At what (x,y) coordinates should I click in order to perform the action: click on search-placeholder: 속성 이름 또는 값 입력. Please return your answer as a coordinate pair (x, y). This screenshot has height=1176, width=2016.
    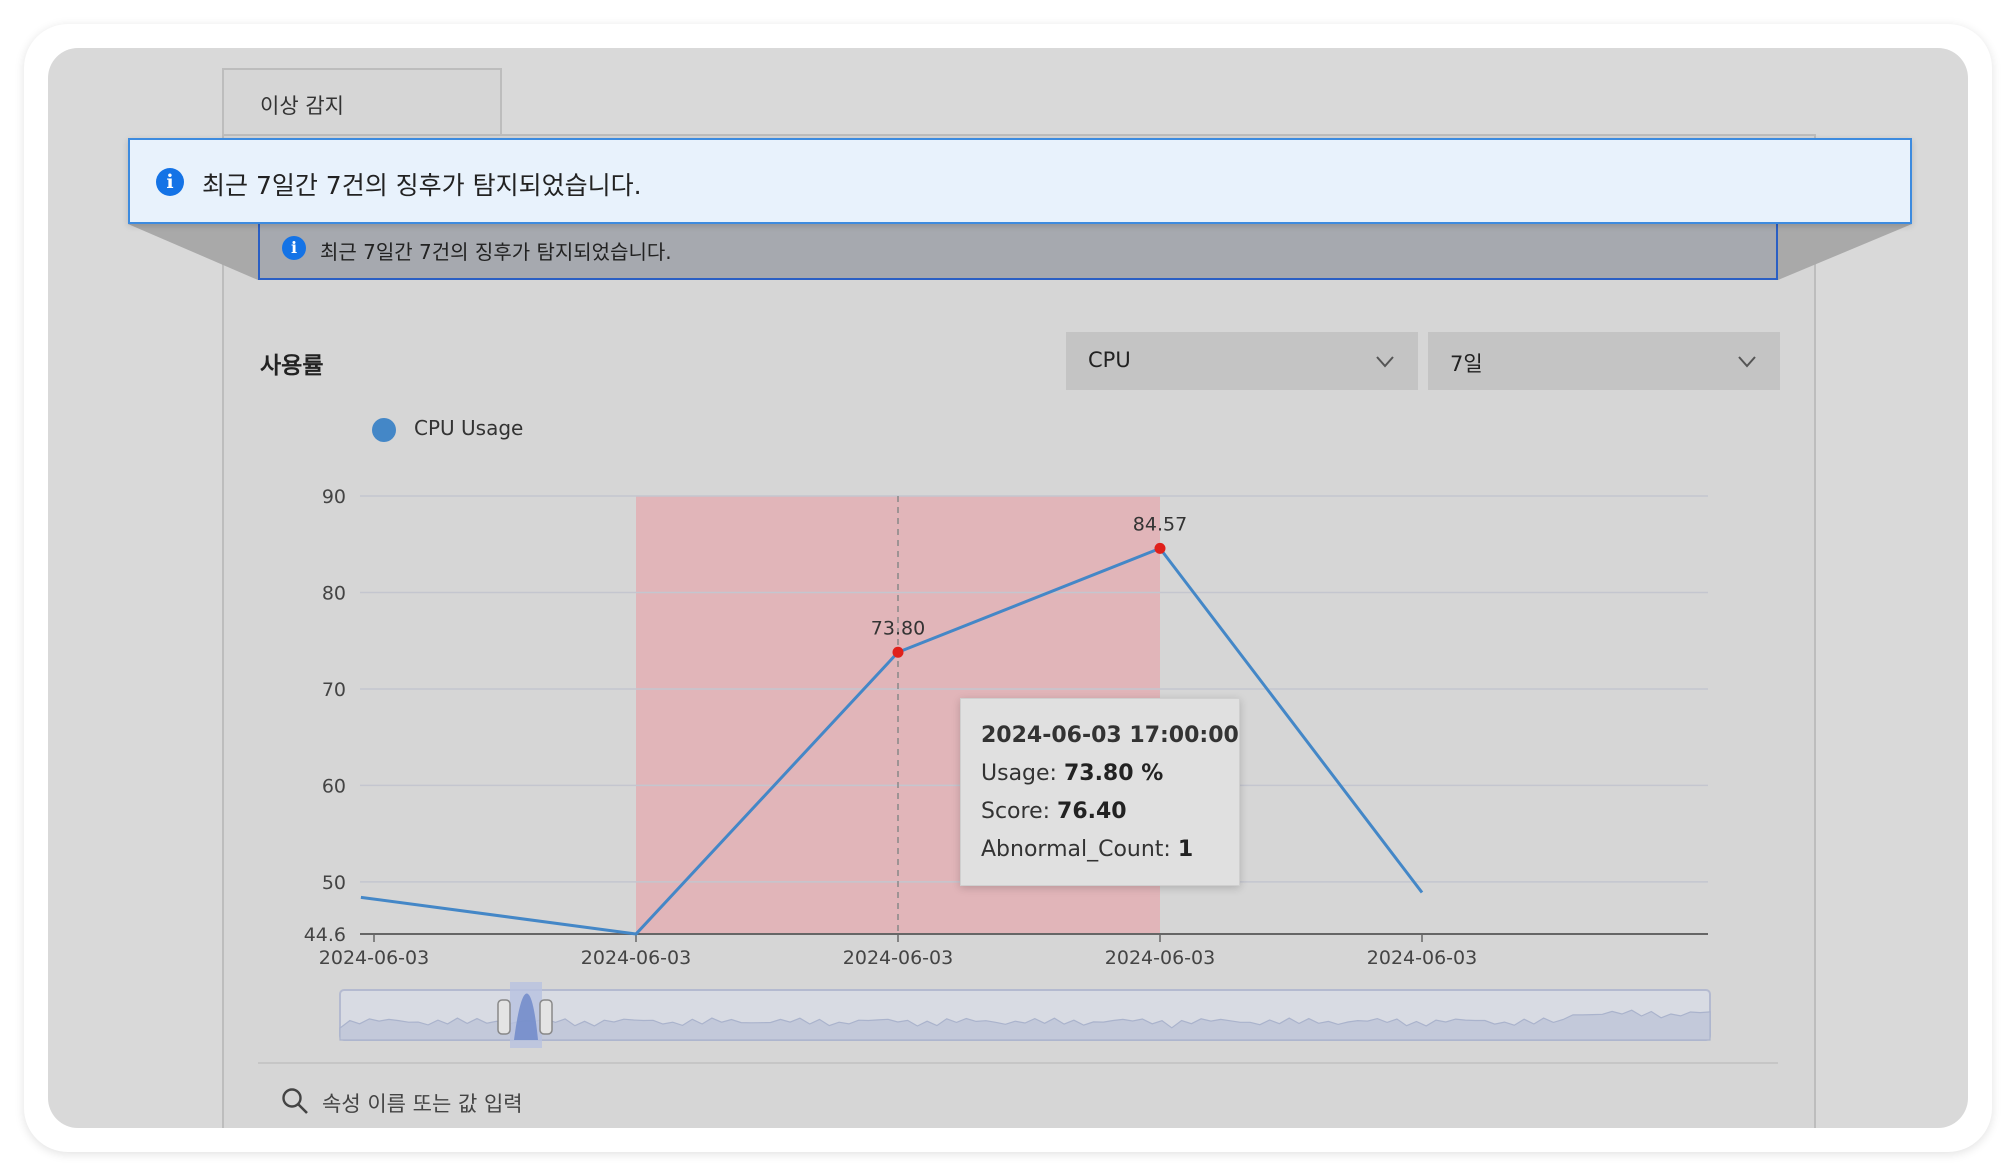
    Looking at the image, I should click on (422, 1104).